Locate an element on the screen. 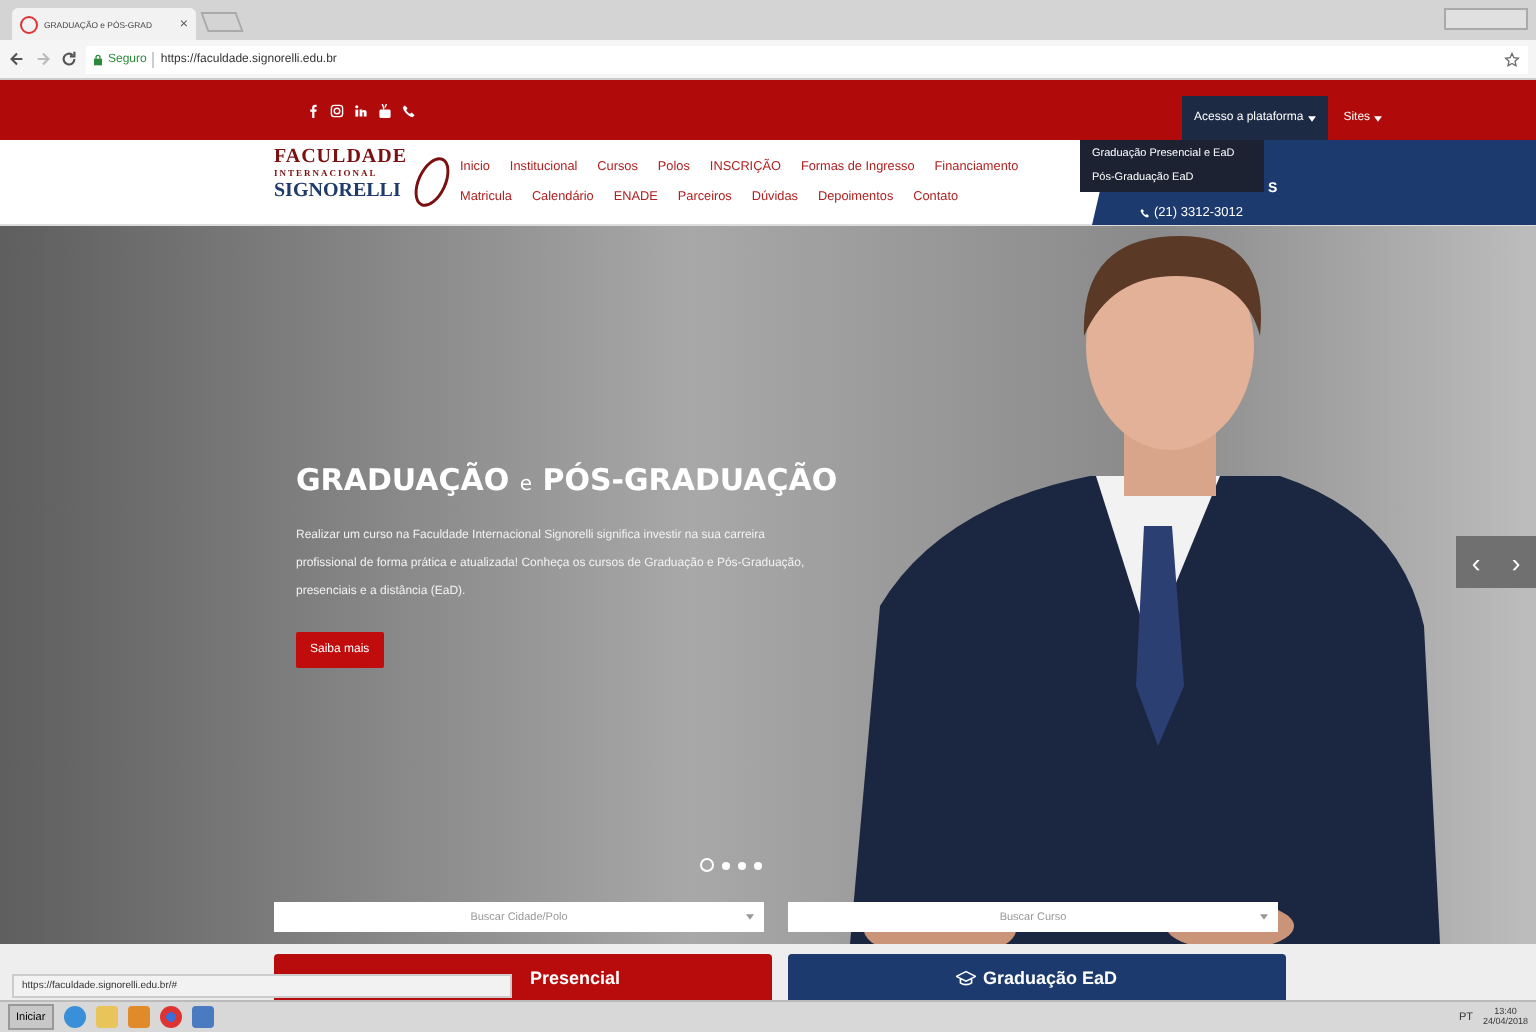 This screenshot has width=1536, height=1032. linkedin-icon is located at coordinates (361, 110).